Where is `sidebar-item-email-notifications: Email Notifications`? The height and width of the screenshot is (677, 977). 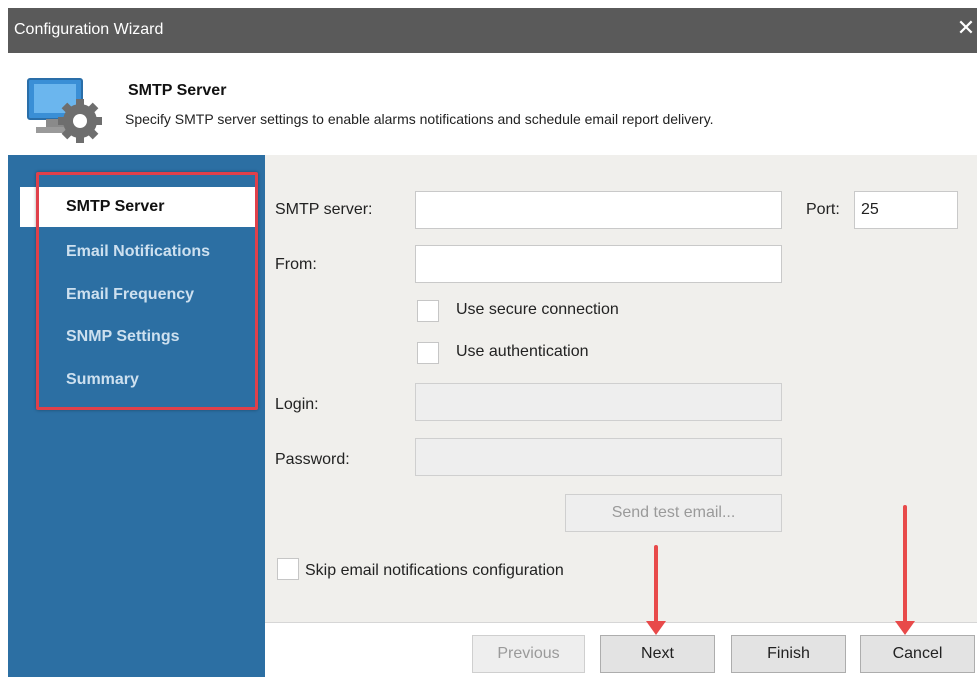 sidebar-item-email-notifications: Email Notifications is located at coordinates (138, 252).